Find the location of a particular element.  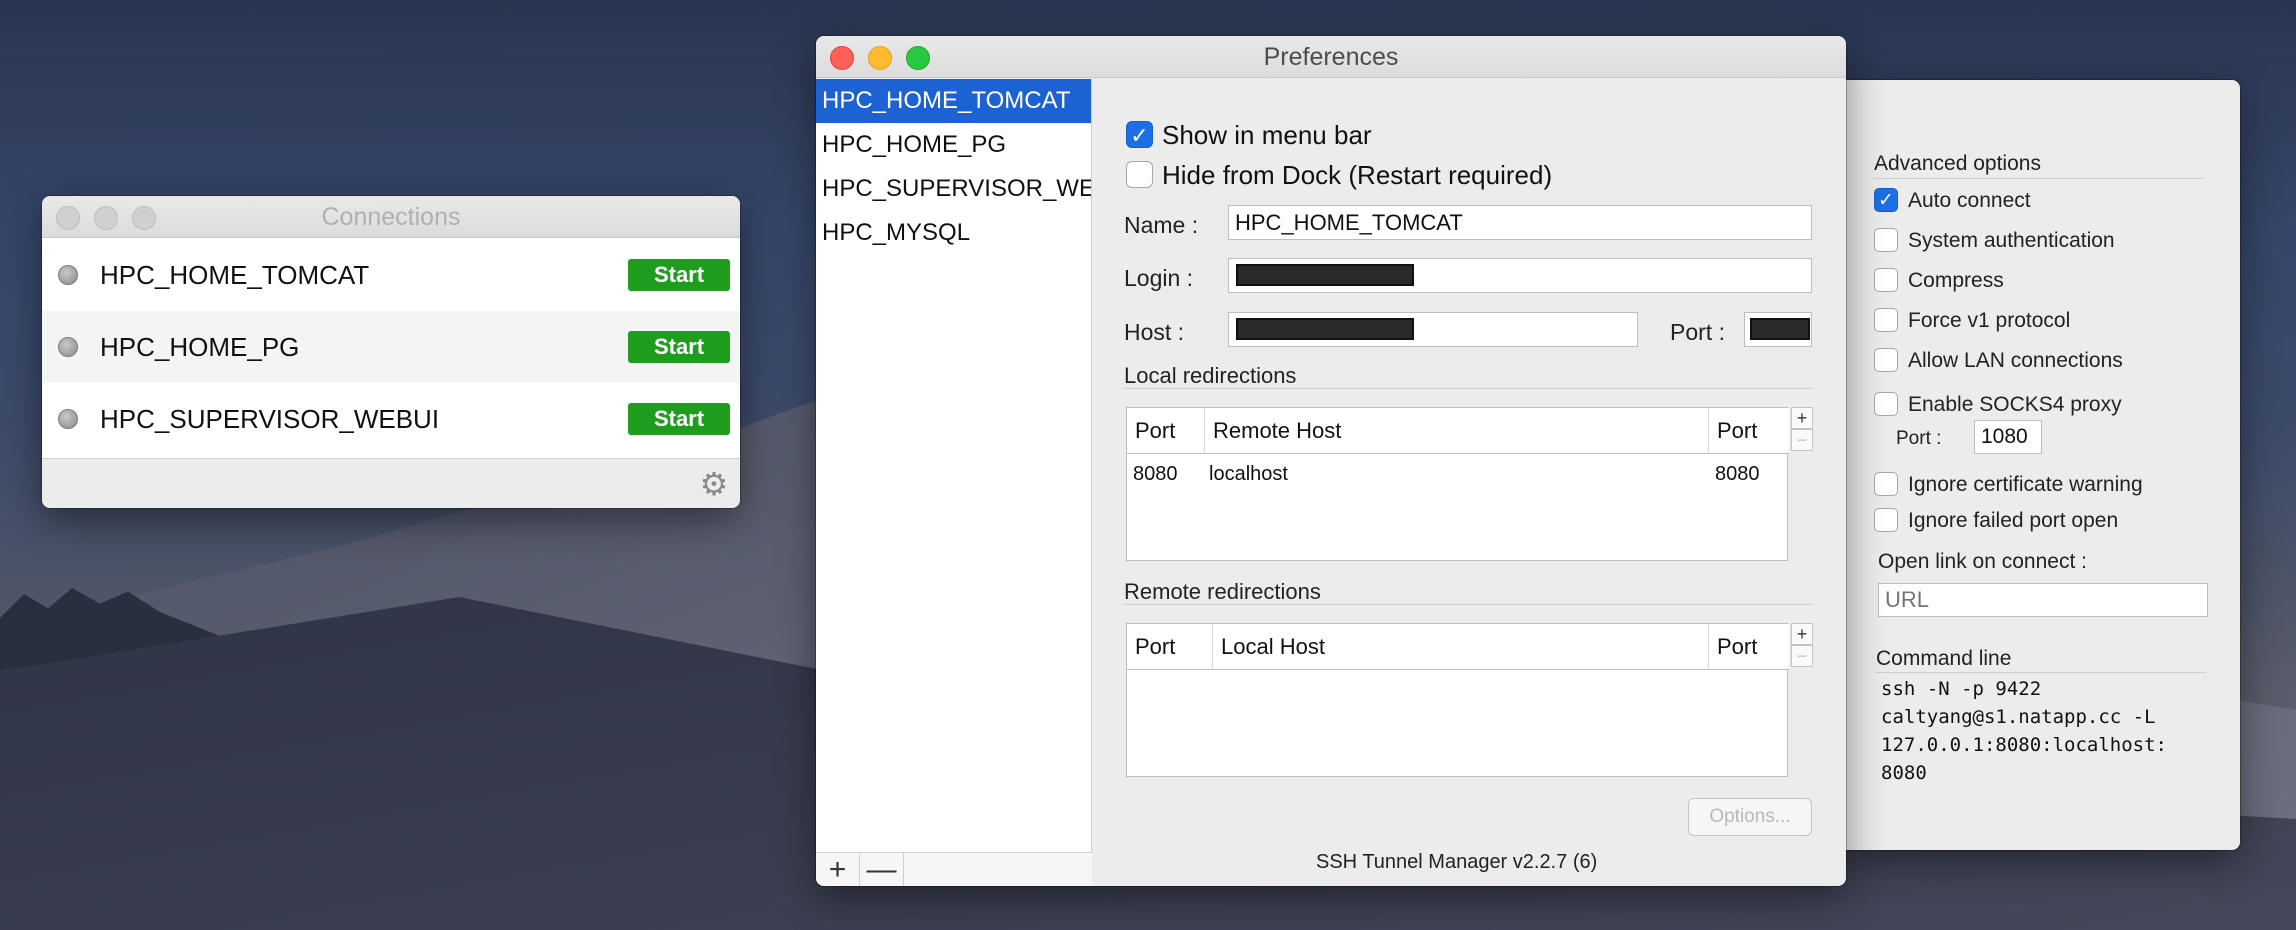

force-v1-checkbox is located at coordinates (1886, 320).